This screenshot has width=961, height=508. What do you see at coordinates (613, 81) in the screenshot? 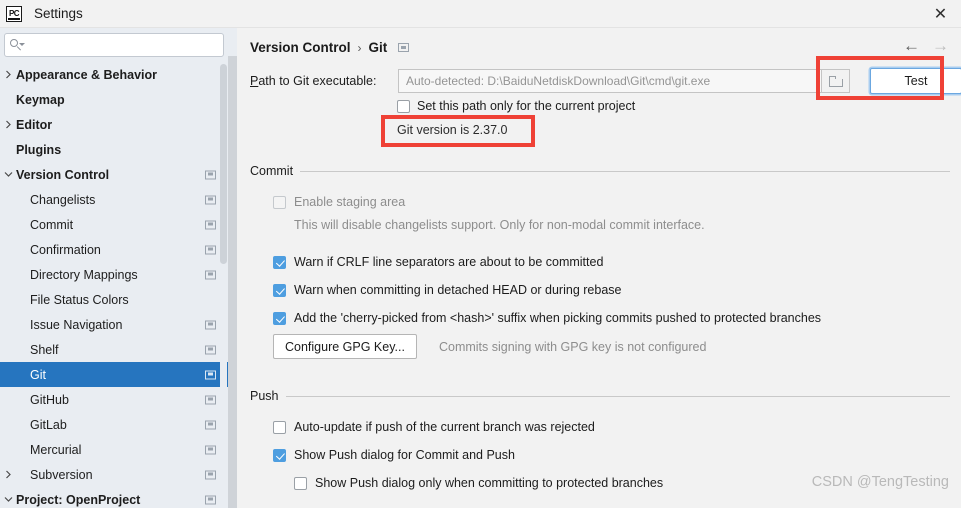
I see `git-path-input` at bounding box center [613, 81].